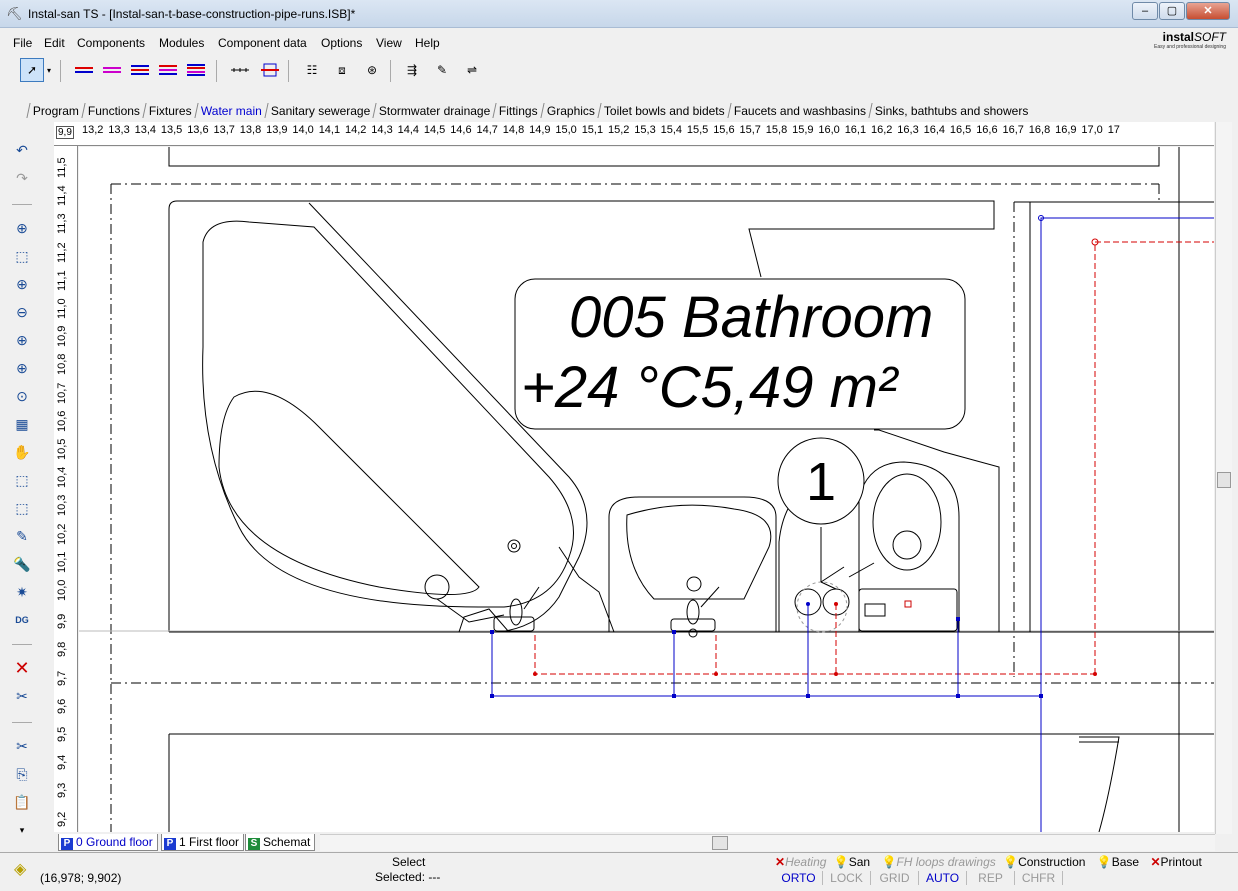  What do you see at coordinates (231, 110) in the screenshot?
I see `tab-water-main: Water main` at bounding box center [231, 110].